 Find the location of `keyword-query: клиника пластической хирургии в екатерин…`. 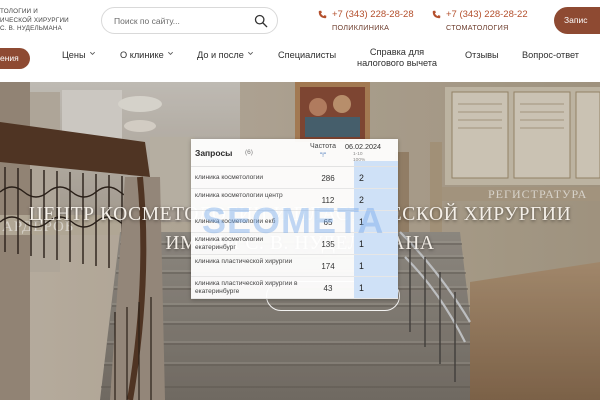

keyword-query: клиника пластической хирургии в екатерин… is located at coordinates (246, 287).